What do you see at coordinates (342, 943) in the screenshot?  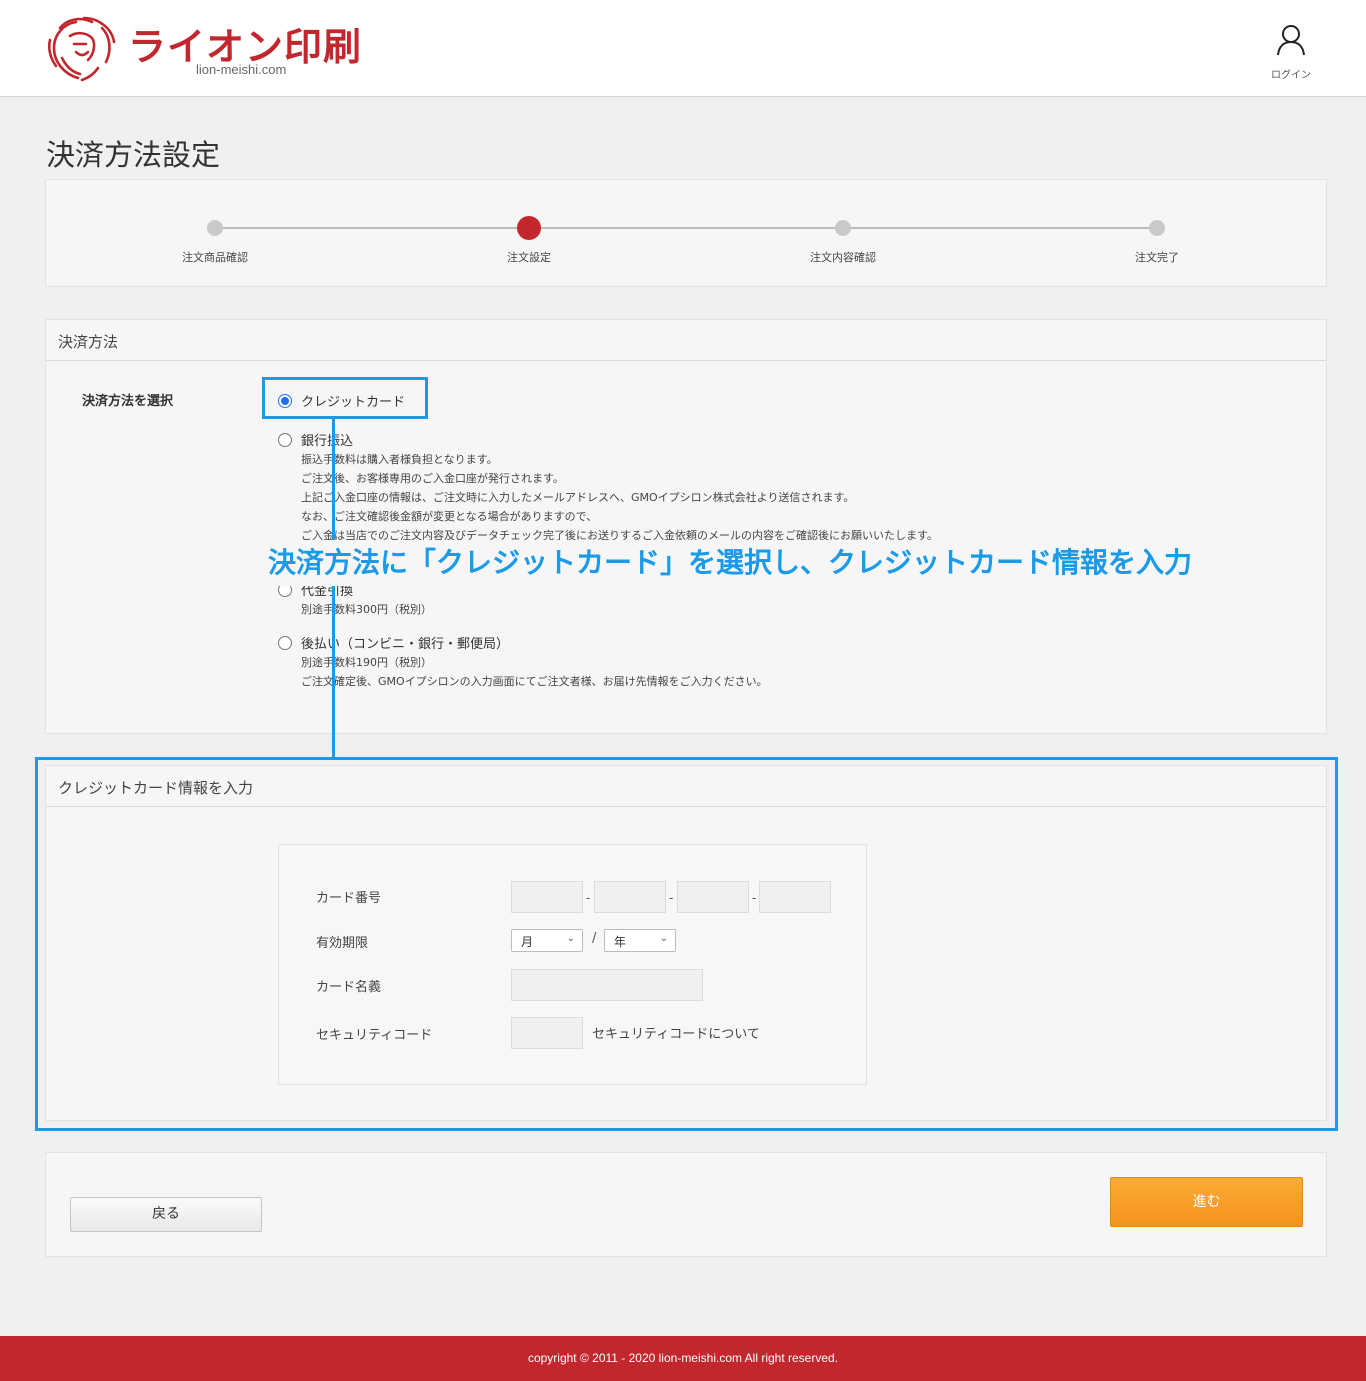 I see `expiry-label: 有効期限` at bounding box center [342, 943].